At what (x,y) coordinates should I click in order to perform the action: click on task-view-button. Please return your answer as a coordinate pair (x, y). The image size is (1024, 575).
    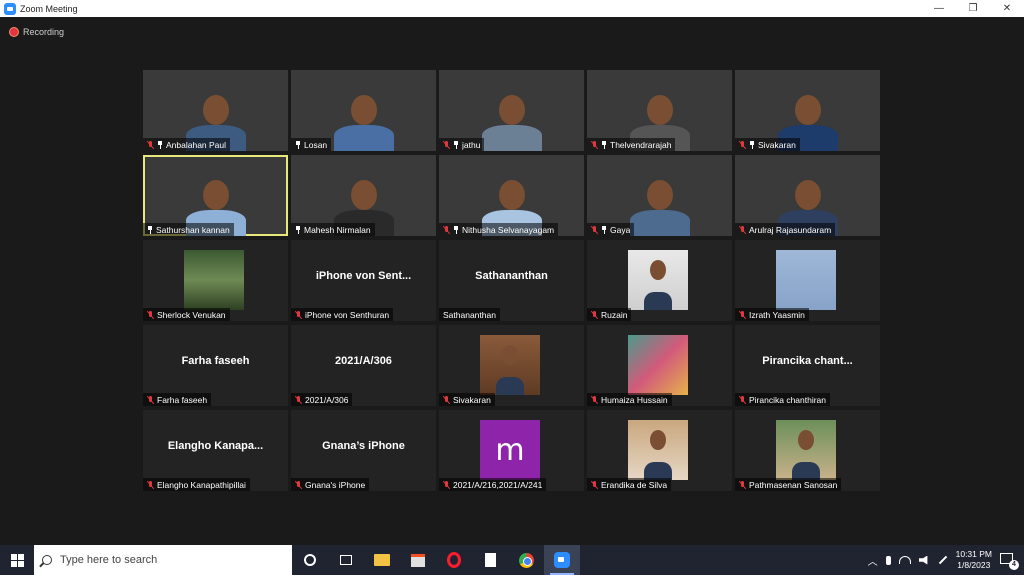
    Looking at the image, I should click on (346, 560).